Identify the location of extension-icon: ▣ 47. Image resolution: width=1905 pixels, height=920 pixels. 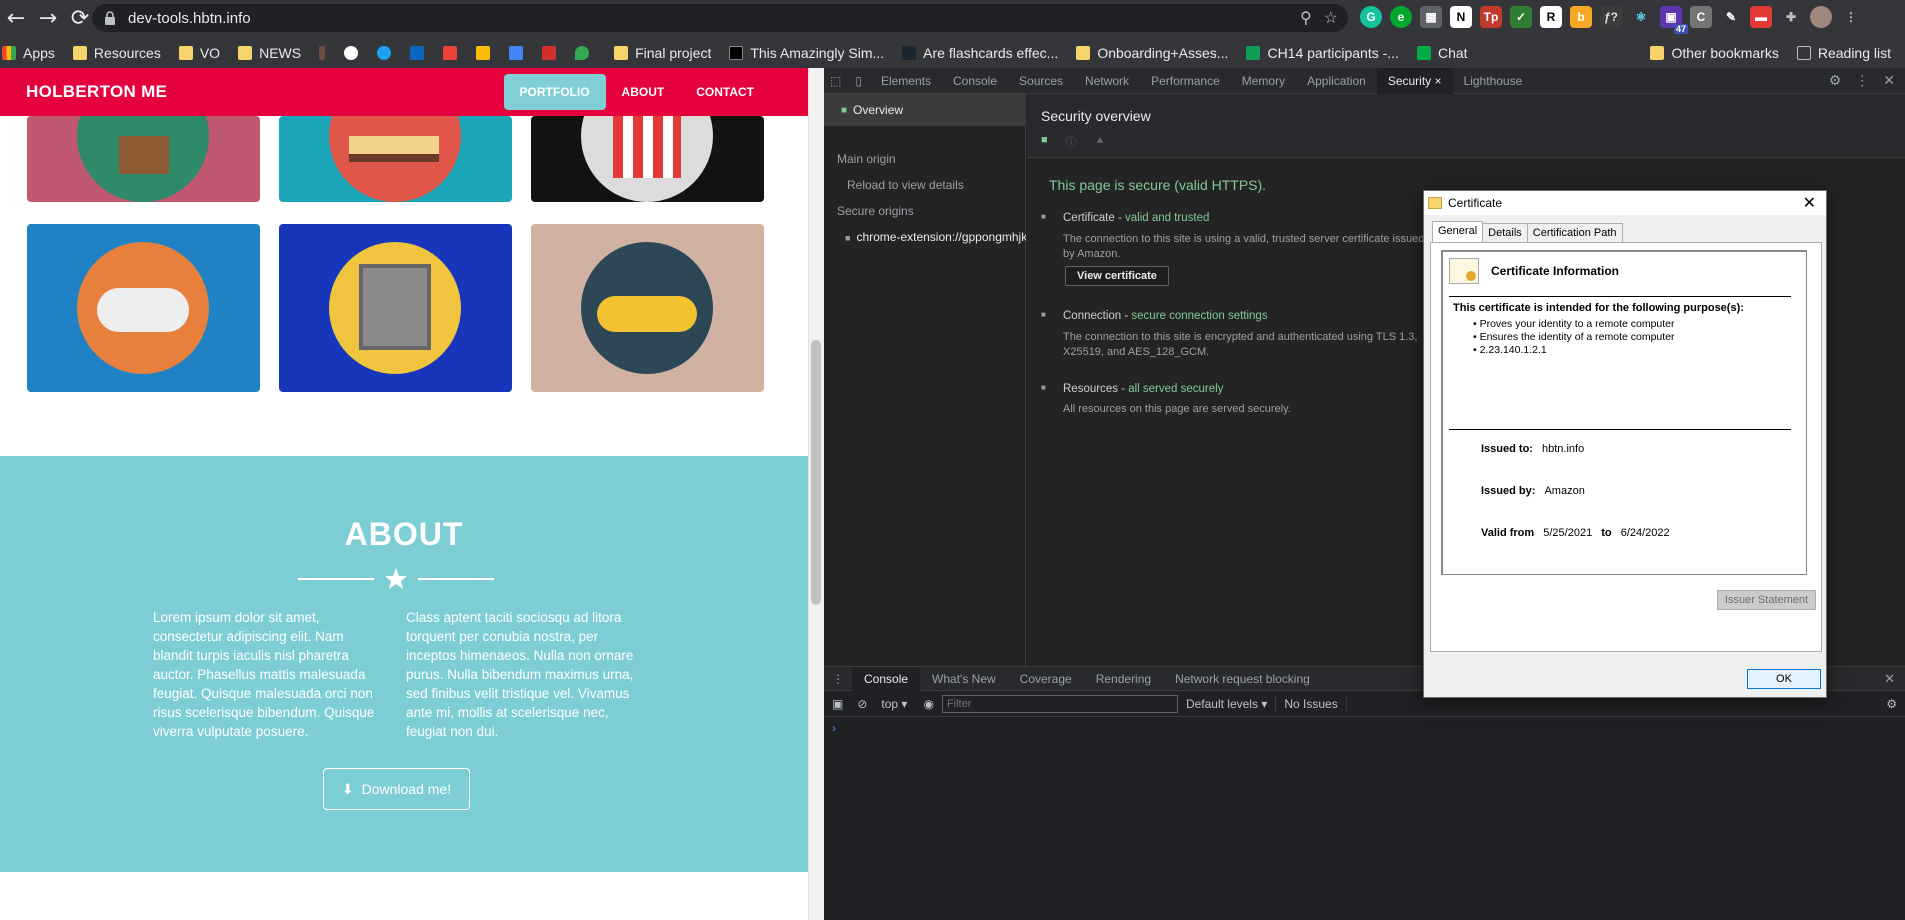
(1674, 20).